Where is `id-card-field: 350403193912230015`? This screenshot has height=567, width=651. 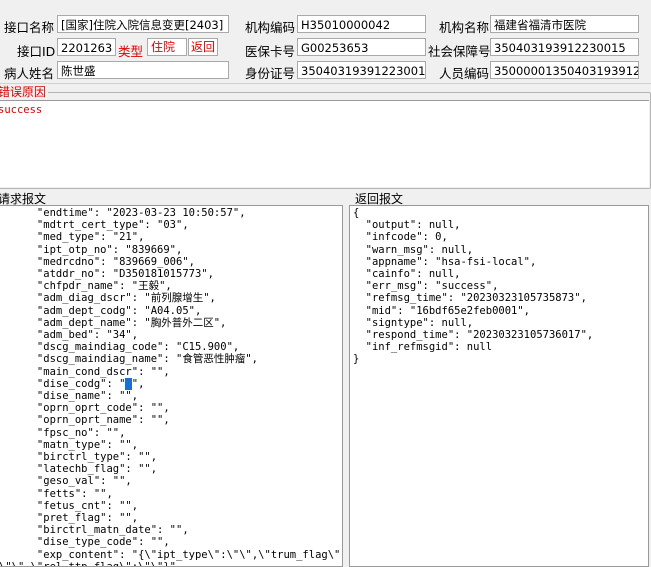
id-card-field: 350403193912230015 is located at coordinates (361, 70).